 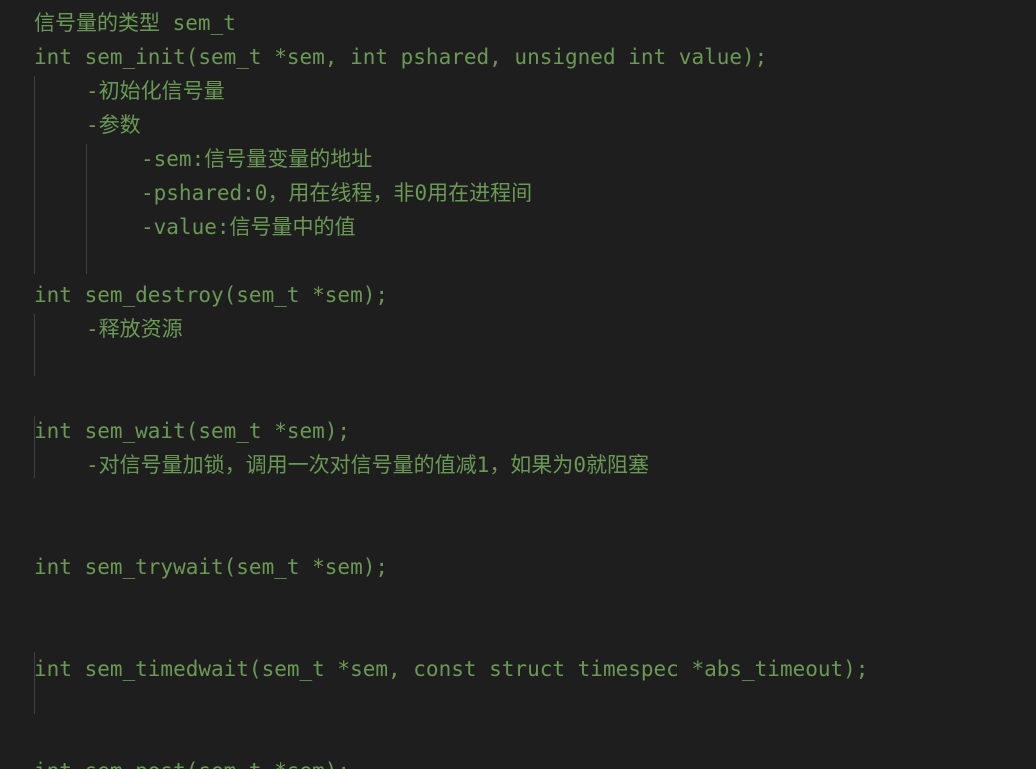 I want to click on code-text-cjk: 参数, so click(x=119, y=125).